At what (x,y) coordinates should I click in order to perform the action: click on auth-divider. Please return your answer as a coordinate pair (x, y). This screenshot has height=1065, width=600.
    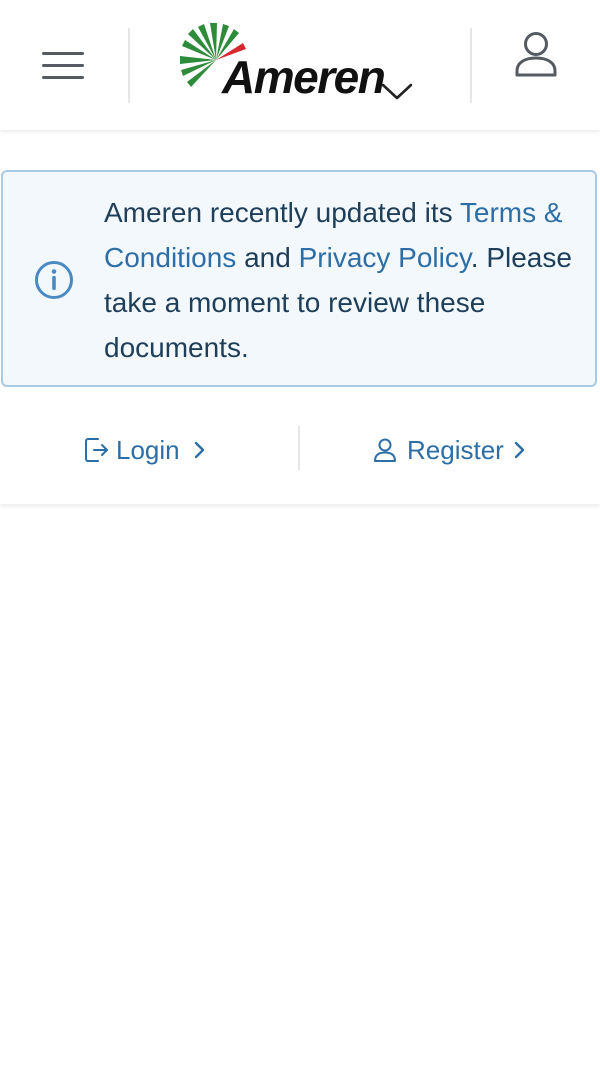
    Looking at the image, I should click on (299, 448).